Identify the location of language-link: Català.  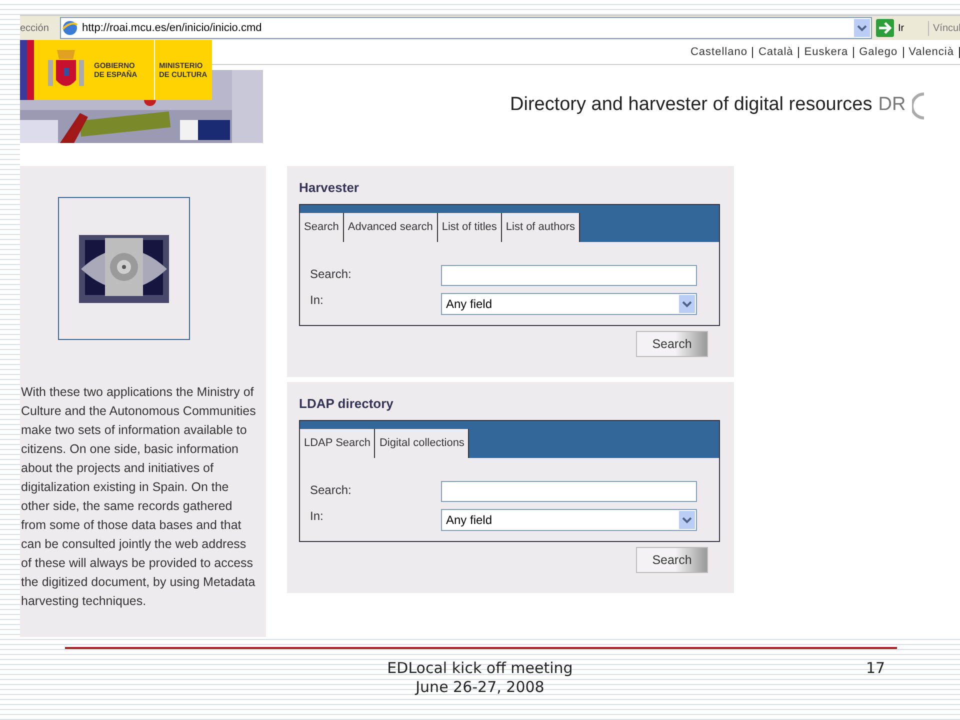
(776, 52).